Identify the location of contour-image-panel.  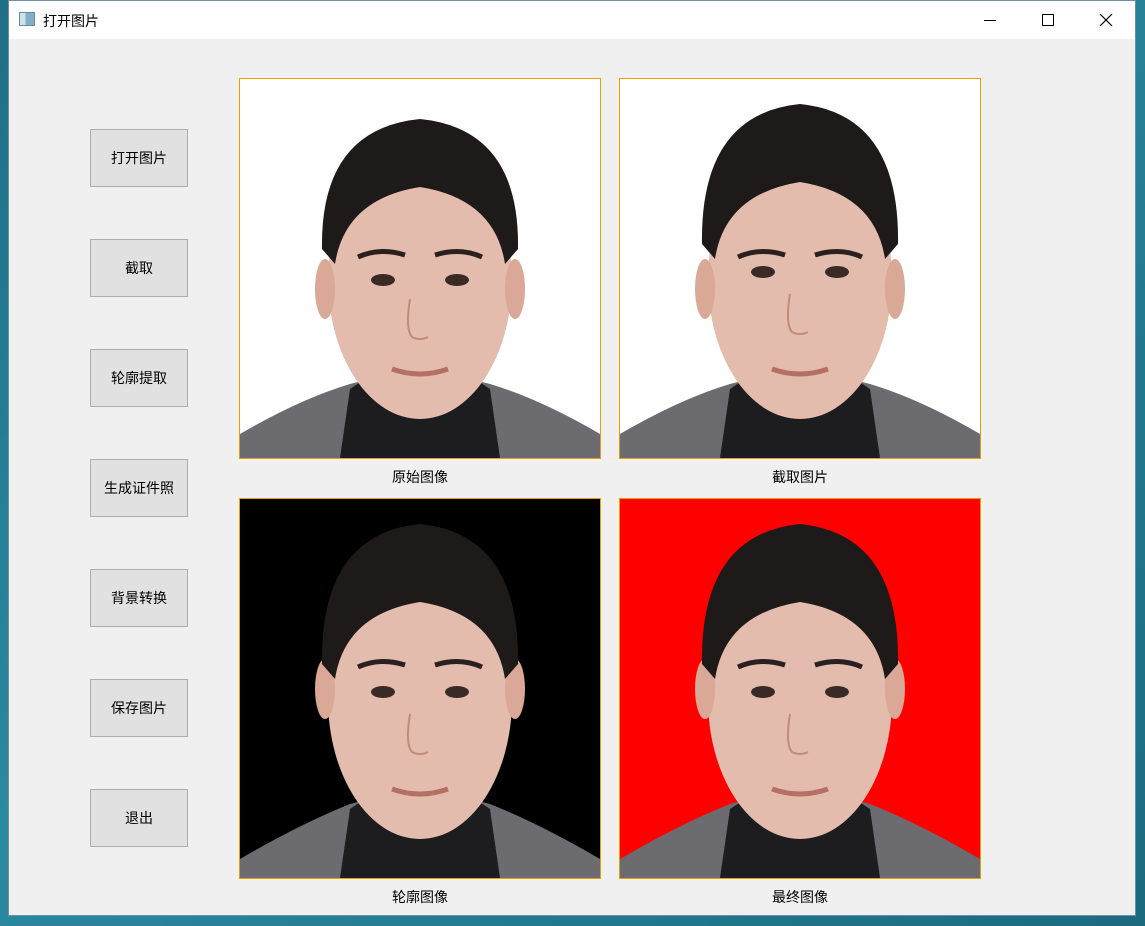
(420, 688).